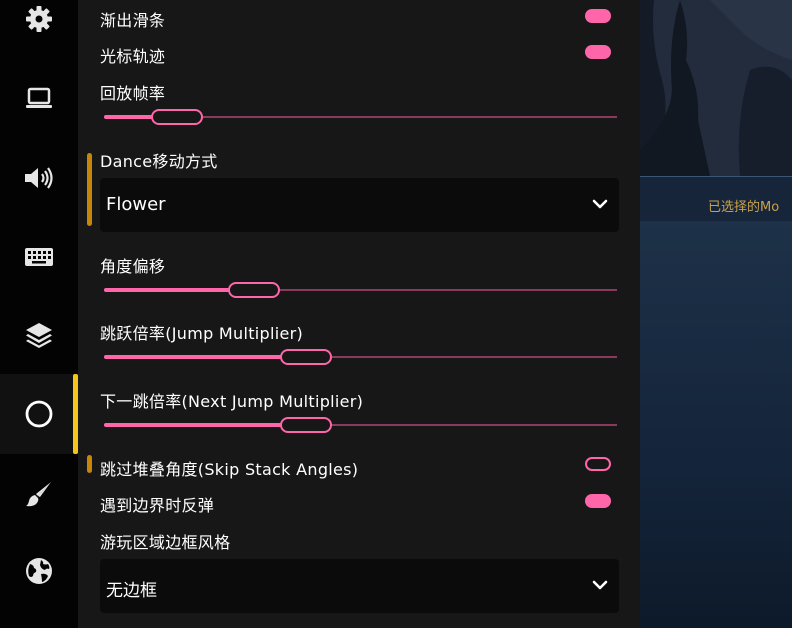 The image size is (792, 628). I want to click on jump-multiplier-label: 跳跃倍率(Jump Multiplier), so click(202, 333).